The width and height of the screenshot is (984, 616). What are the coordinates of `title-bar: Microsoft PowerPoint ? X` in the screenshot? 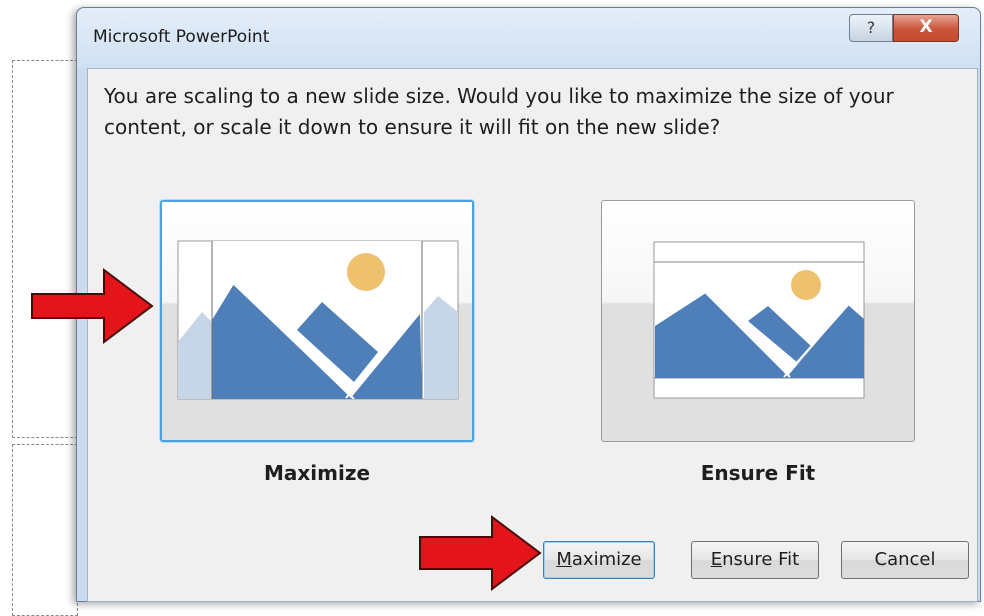 It's located at (528, 38).